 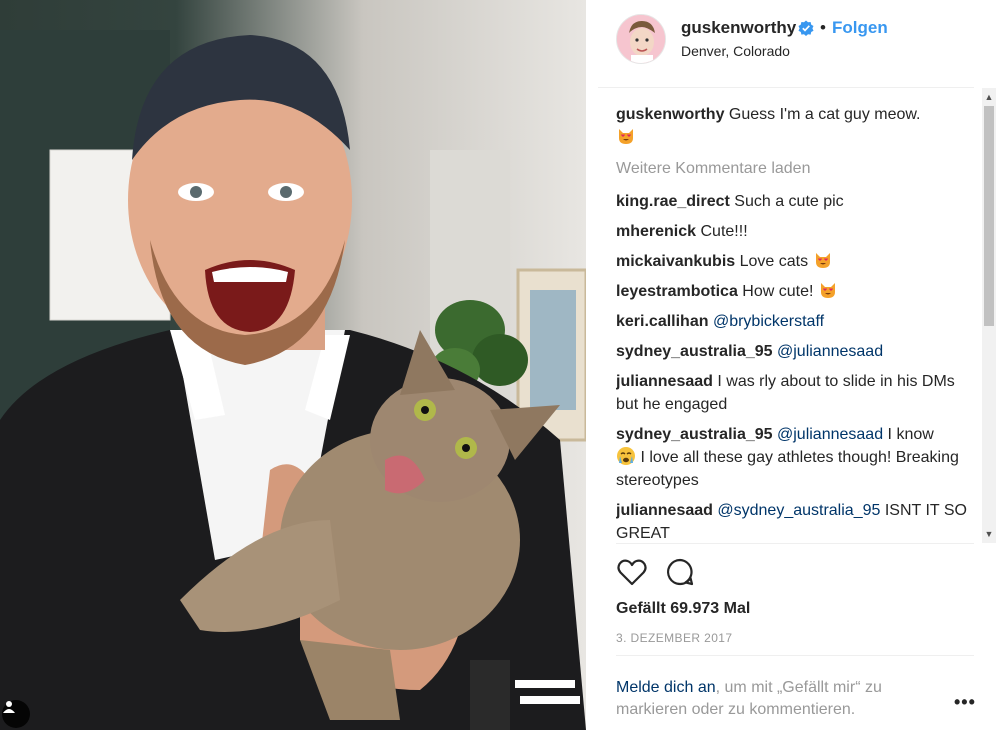 I want to click on caption-username: guskenworthy, so click(x=670, y=114).